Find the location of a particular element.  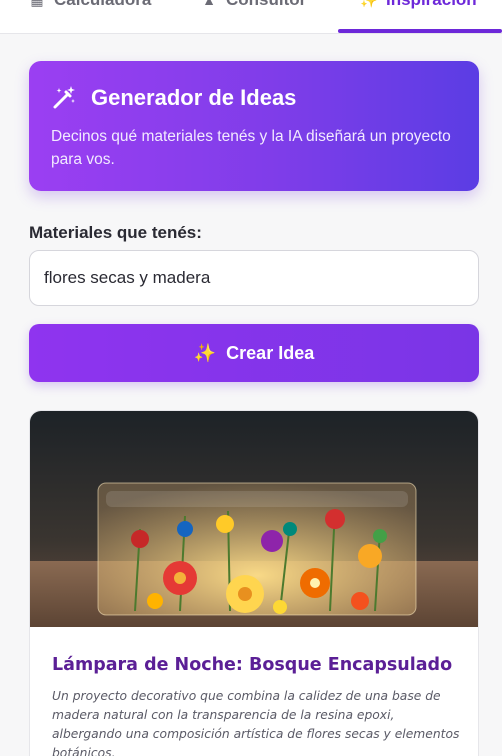

flask-icon: ▲ is located at coordinates (209, 4).